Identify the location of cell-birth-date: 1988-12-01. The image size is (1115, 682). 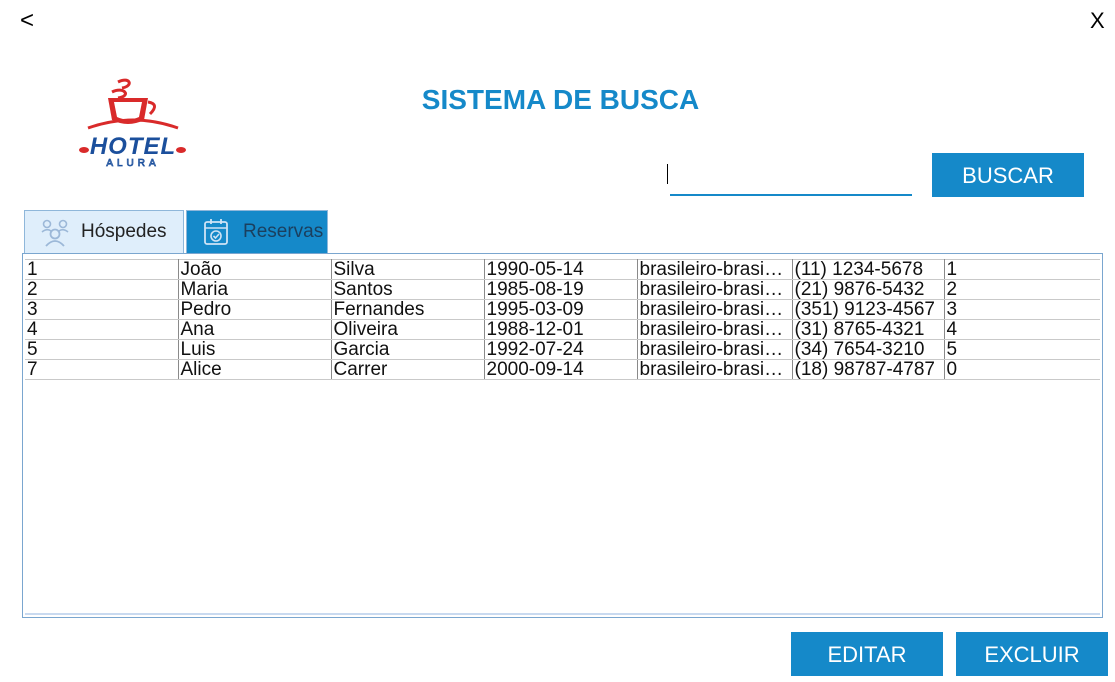
(561, 329).